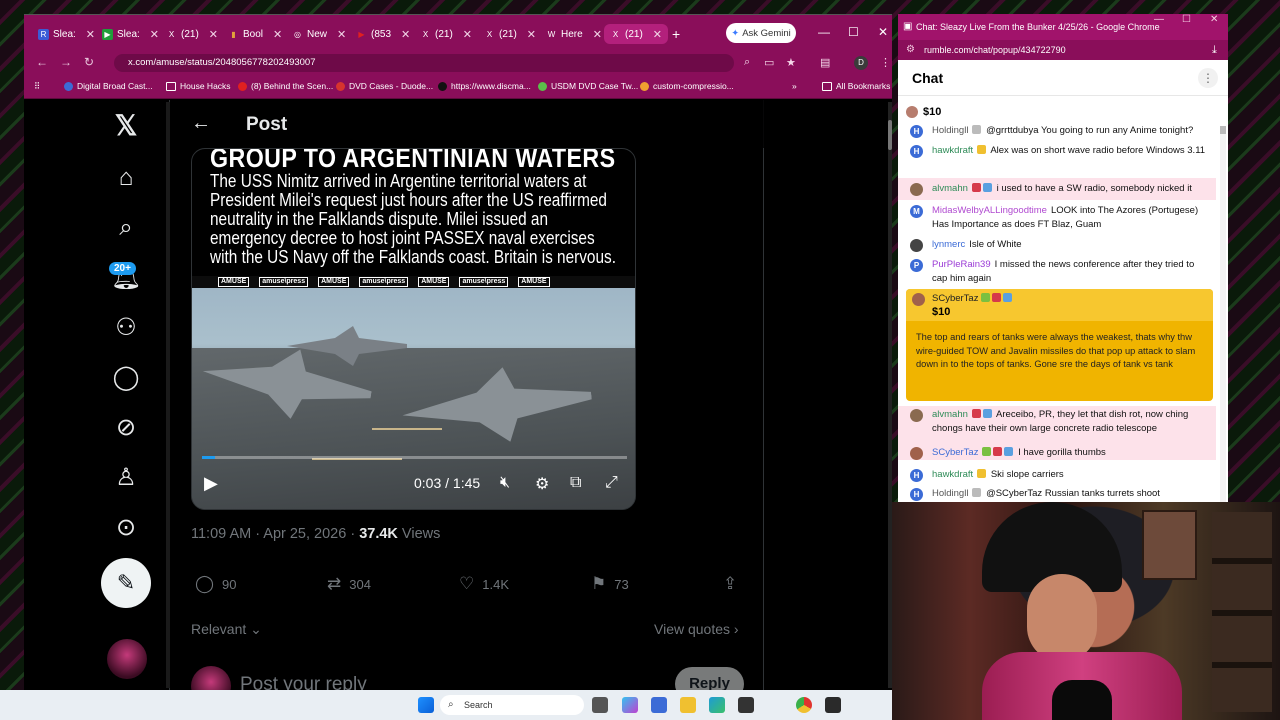 The width and height of the screenshot is (1280, 720). Describe the element at coordinates (574, 34) in the screenshot. I see `tab-9: W Here ✕` at that location.